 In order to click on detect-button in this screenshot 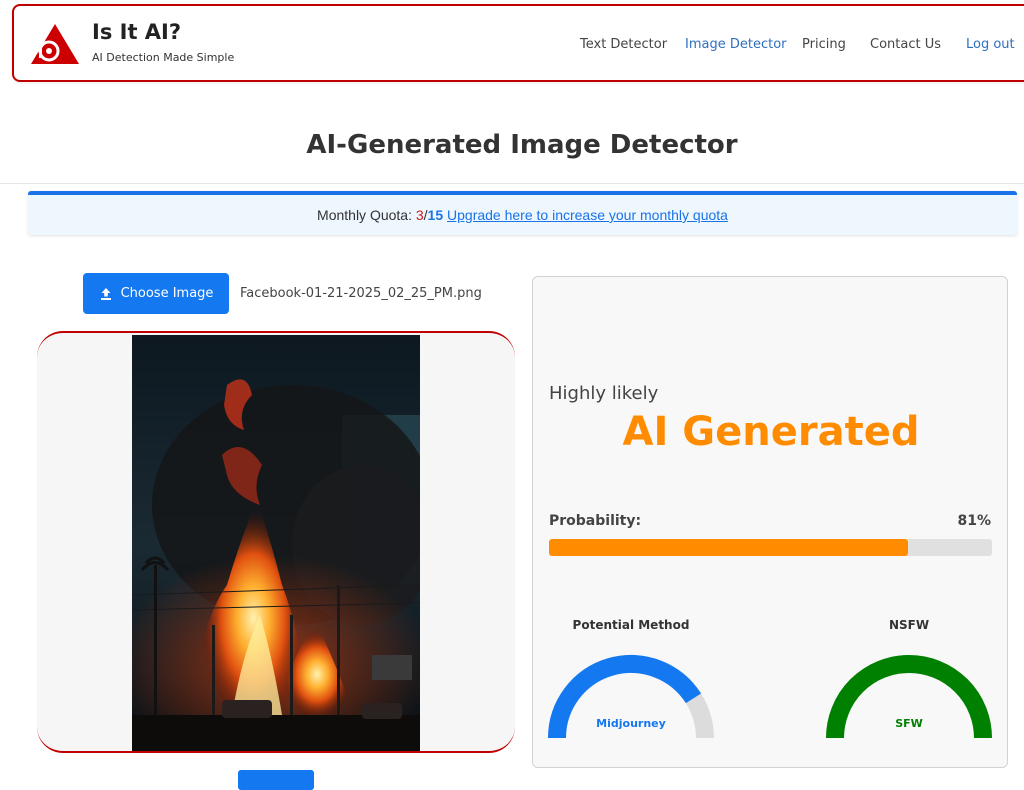, I will do `click(276, 780)`.